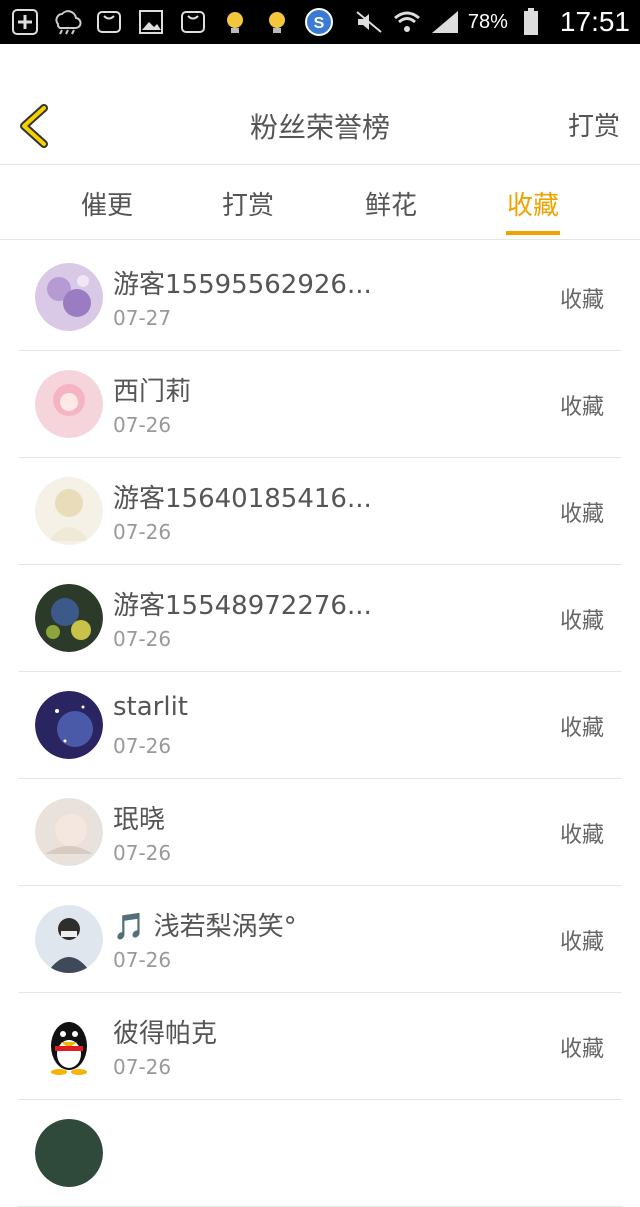 Image resolution: width=640 pixels, height=1207 pixels. Describe the element at coordinates (67, 22) in the screenshot. I see `rain-cloud-icon` at that location.